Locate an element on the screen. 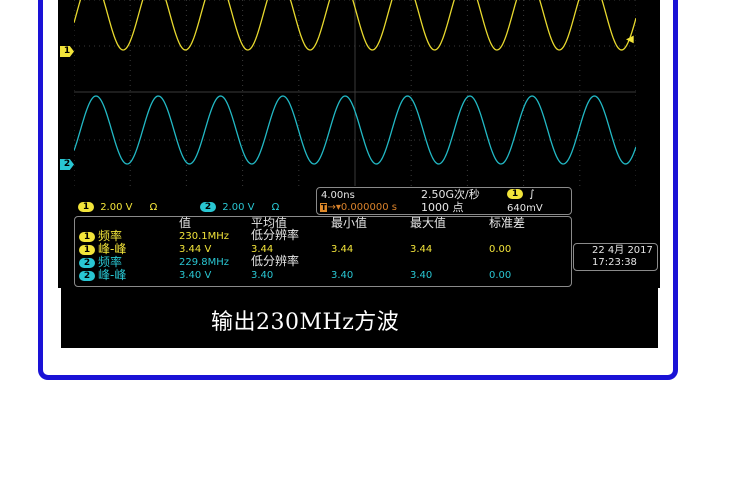 This screenshot has height=494, width=750. channel-1-badge: 1 is located at coordinates (86, 207).